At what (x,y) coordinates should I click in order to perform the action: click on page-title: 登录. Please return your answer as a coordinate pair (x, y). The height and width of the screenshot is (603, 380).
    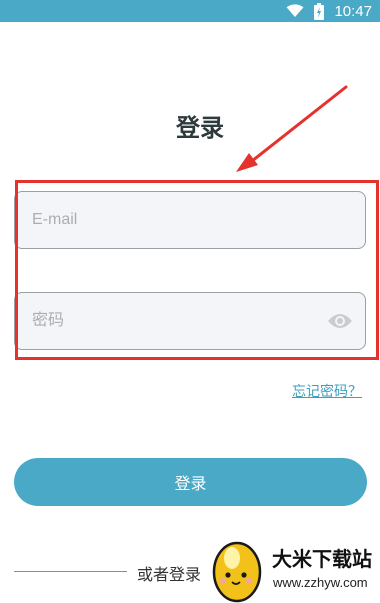
    Looking at the image, I should click on (200, 128).